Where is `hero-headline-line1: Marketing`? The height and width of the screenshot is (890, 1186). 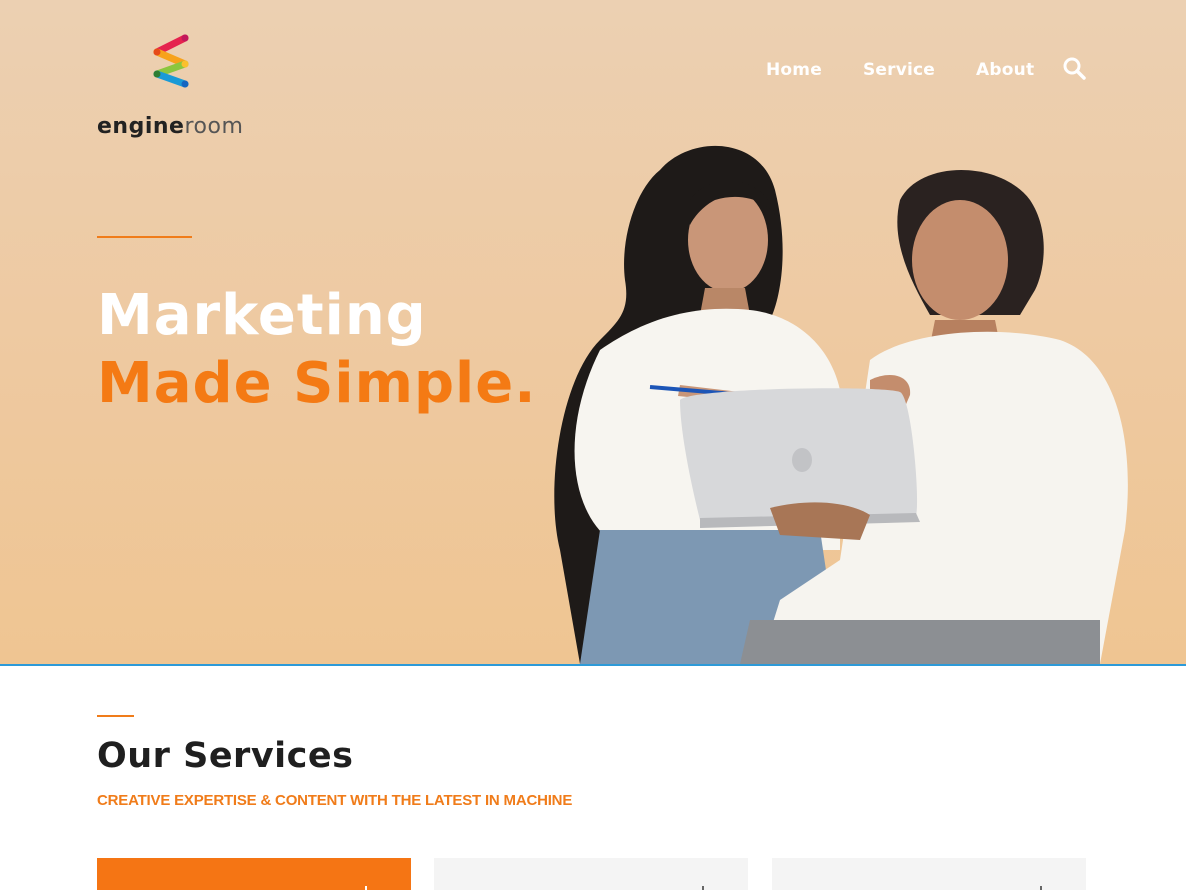 hero-headline-line1: Marketing is located at coordinates (262, 315).